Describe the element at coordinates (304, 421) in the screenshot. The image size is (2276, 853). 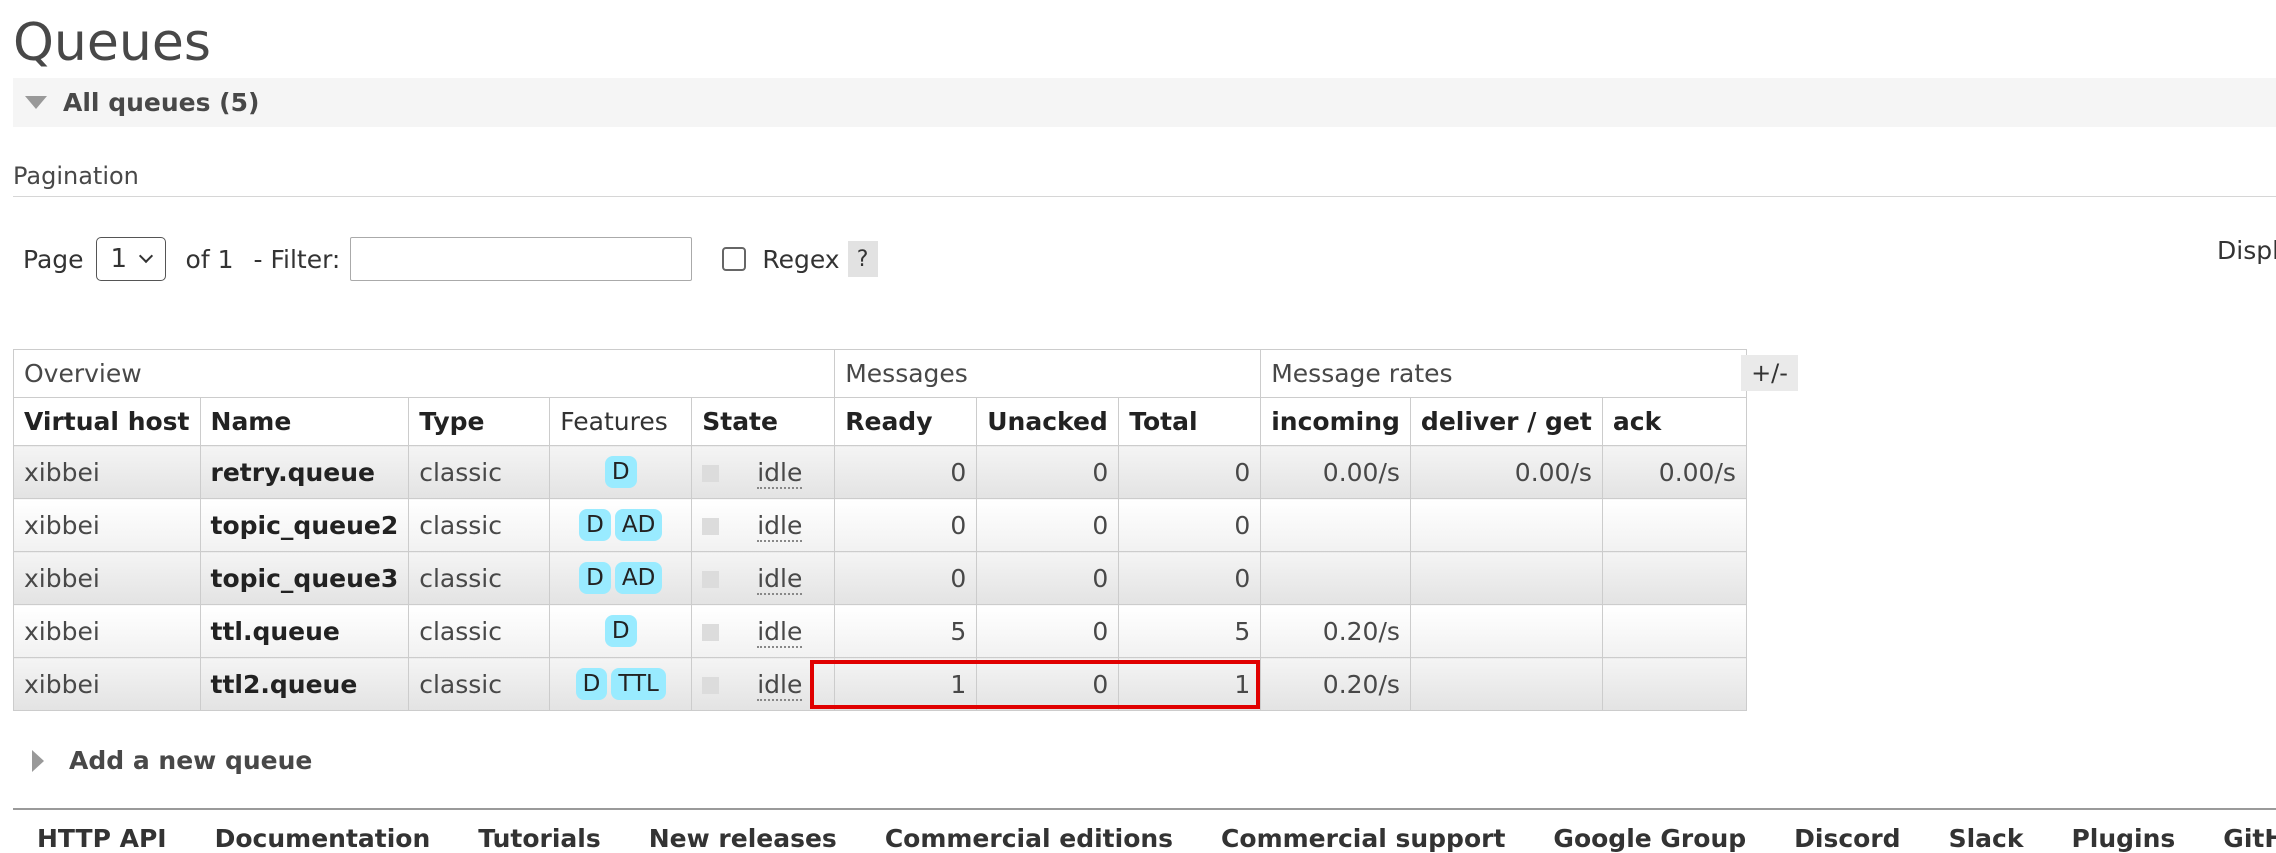
I see `col-header-name: Name` at that location.